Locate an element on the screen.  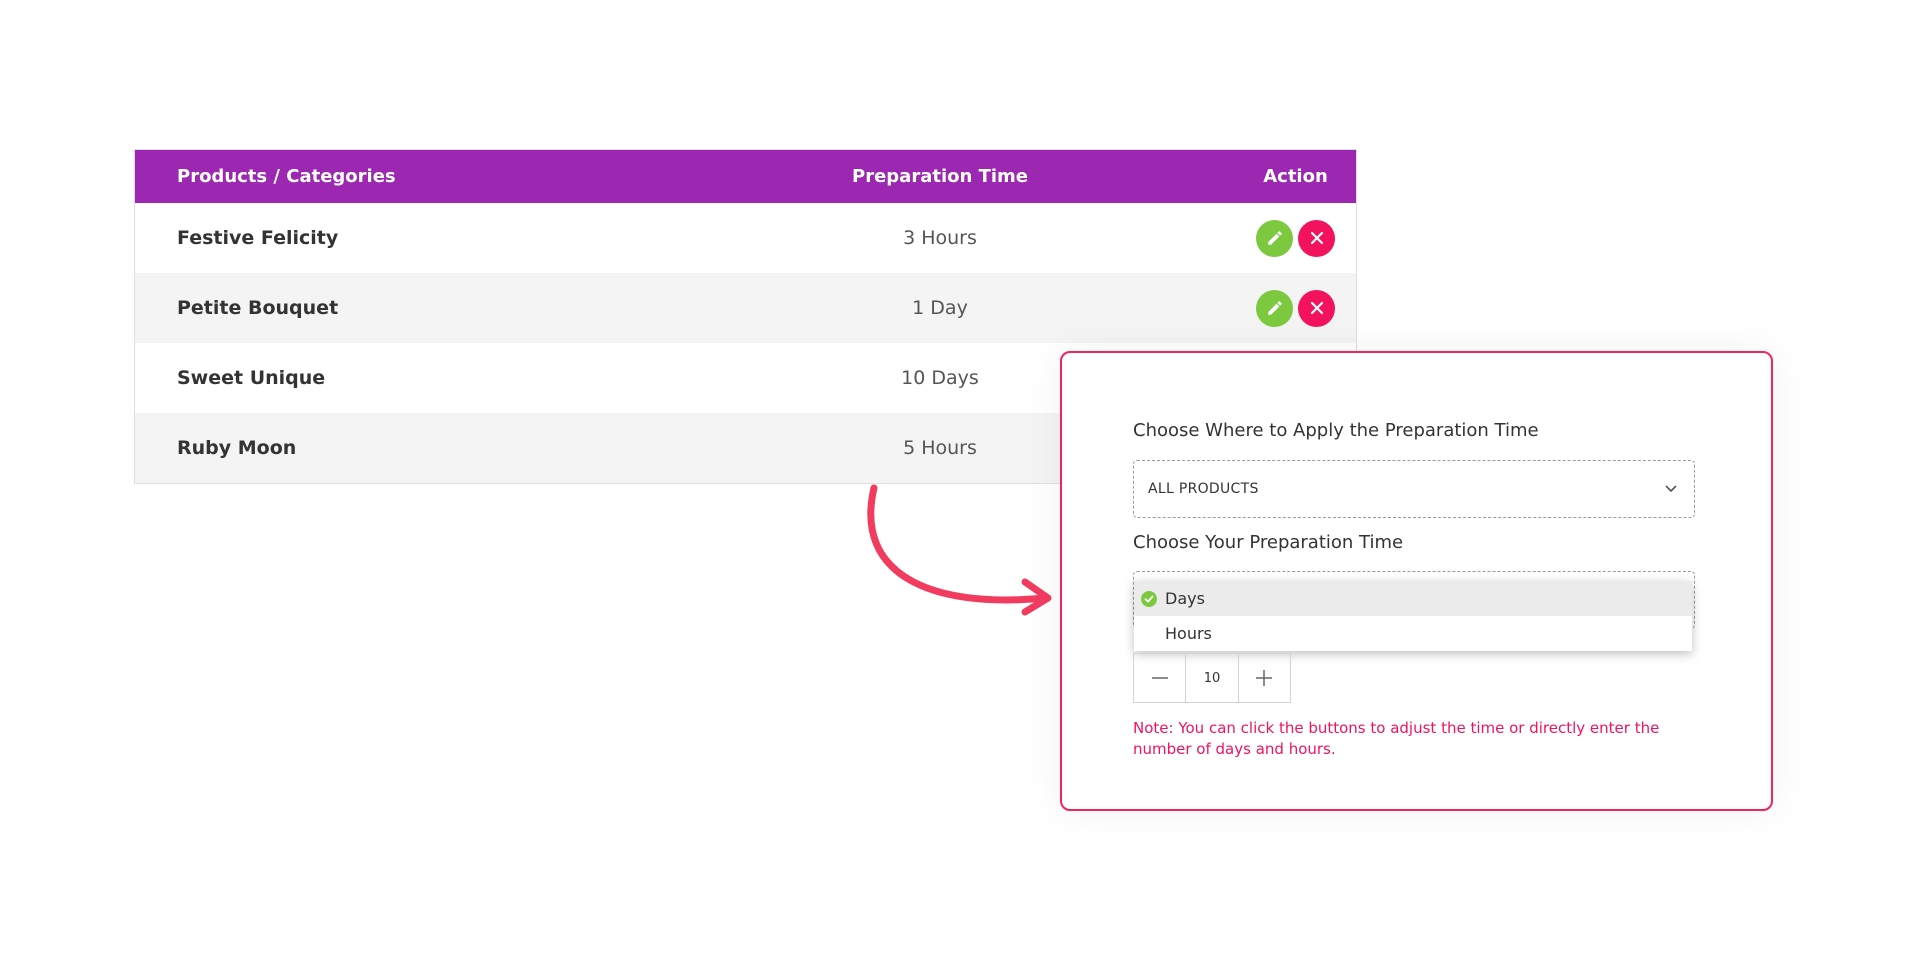
quantity-stepper: 10 is located at coordinates (1212, 678).